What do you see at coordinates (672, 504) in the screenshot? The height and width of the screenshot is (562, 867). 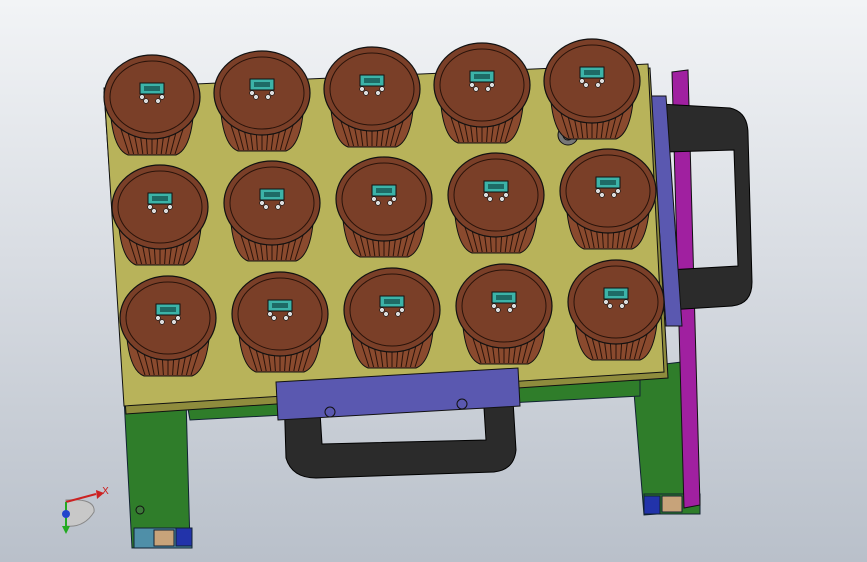 I see `right-foot-block` at bounding box center [672, 504].